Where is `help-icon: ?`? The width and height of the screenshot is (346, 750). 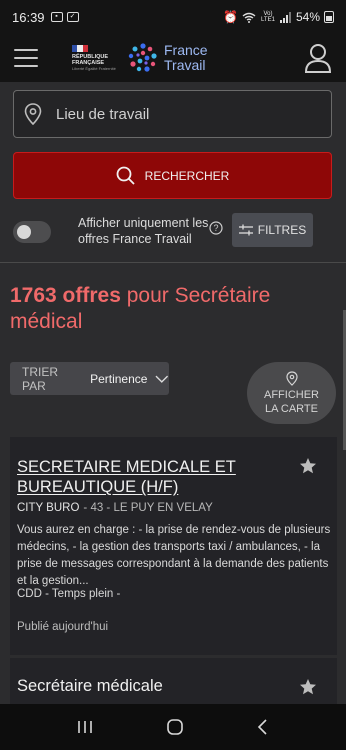 help-icon: ? is located at coordinates (216, 228).